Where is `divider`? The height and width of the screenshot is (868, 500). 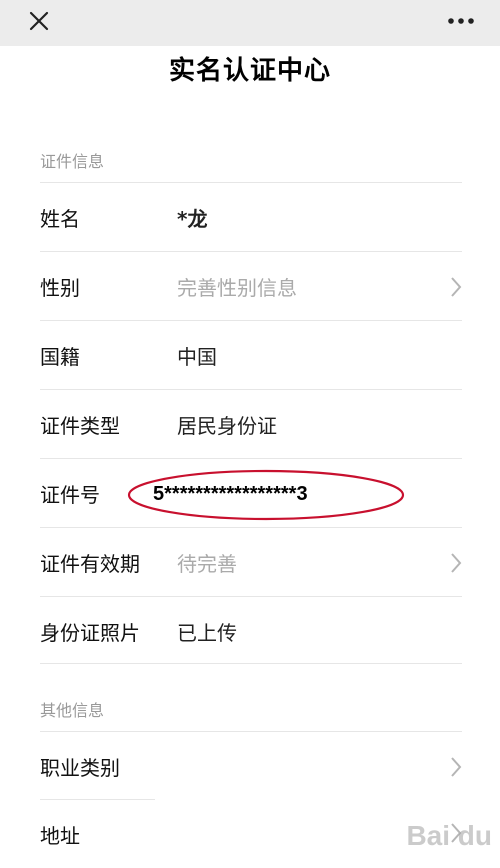 divider is located at coordinates (251, 663).